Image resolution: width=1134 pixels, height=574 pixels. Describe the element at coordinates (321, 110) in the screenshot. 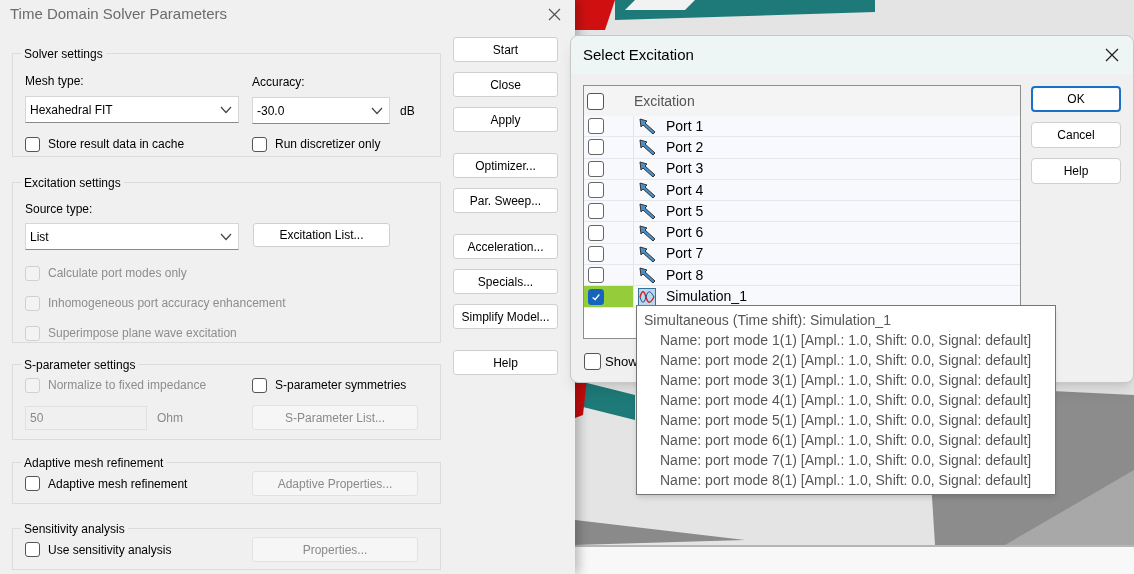

I see `dropdown: -30.0` at that location.